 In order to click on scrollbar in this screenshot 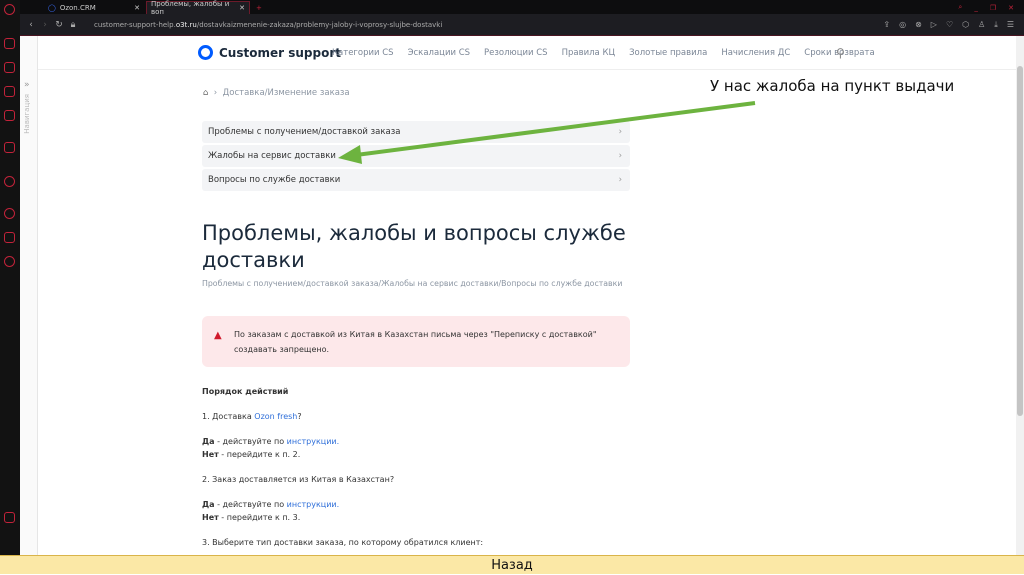, I will do `click(1020, 295)`.